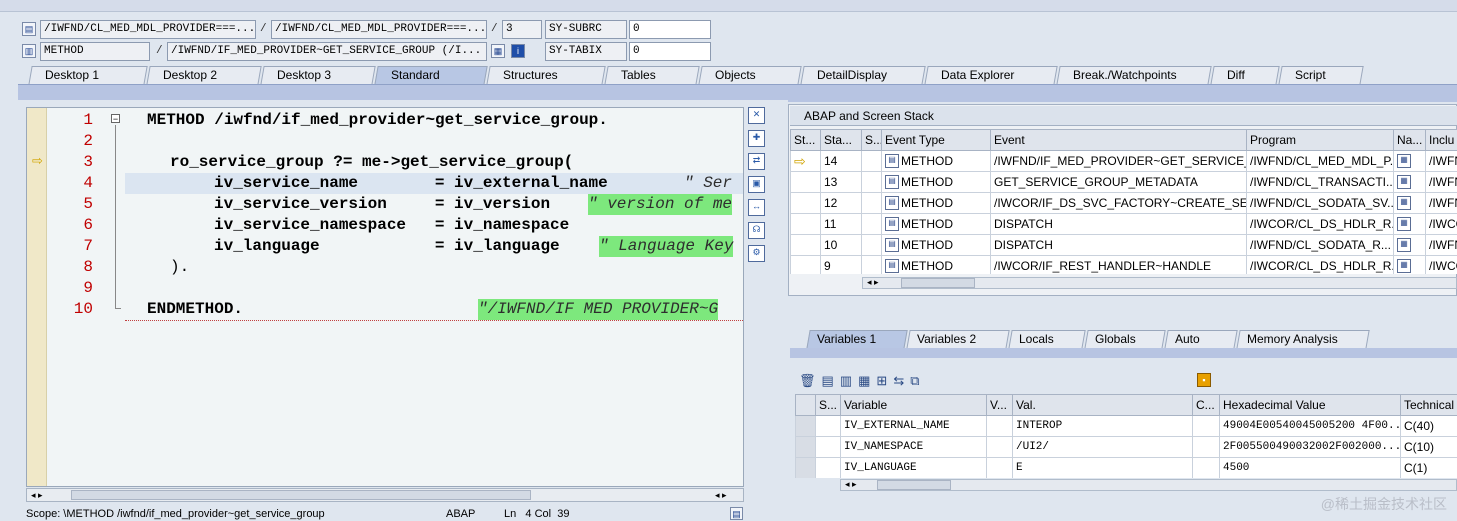 Image resolution: width=1457 pixels, height=521 pixels. What do you see at coordinates (29, 29) in the screenshot?
I see `source-code-icon: ▤` at bounding box center [29, 29].